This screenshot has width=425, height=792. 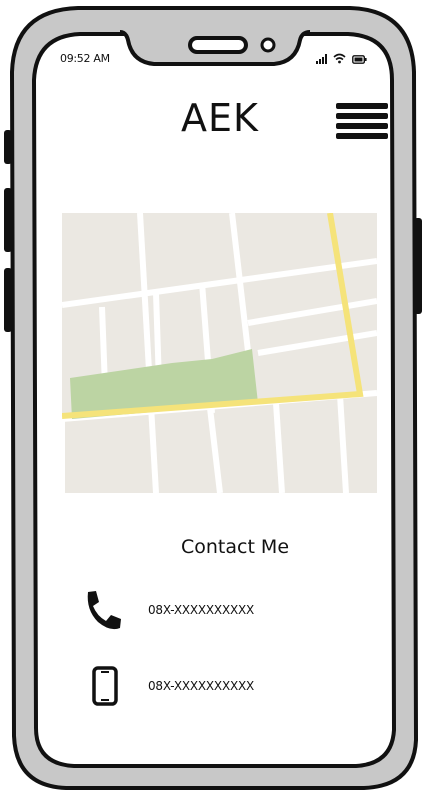 I want to click on contact-title: Contact Me, so click(x=235, y=547).